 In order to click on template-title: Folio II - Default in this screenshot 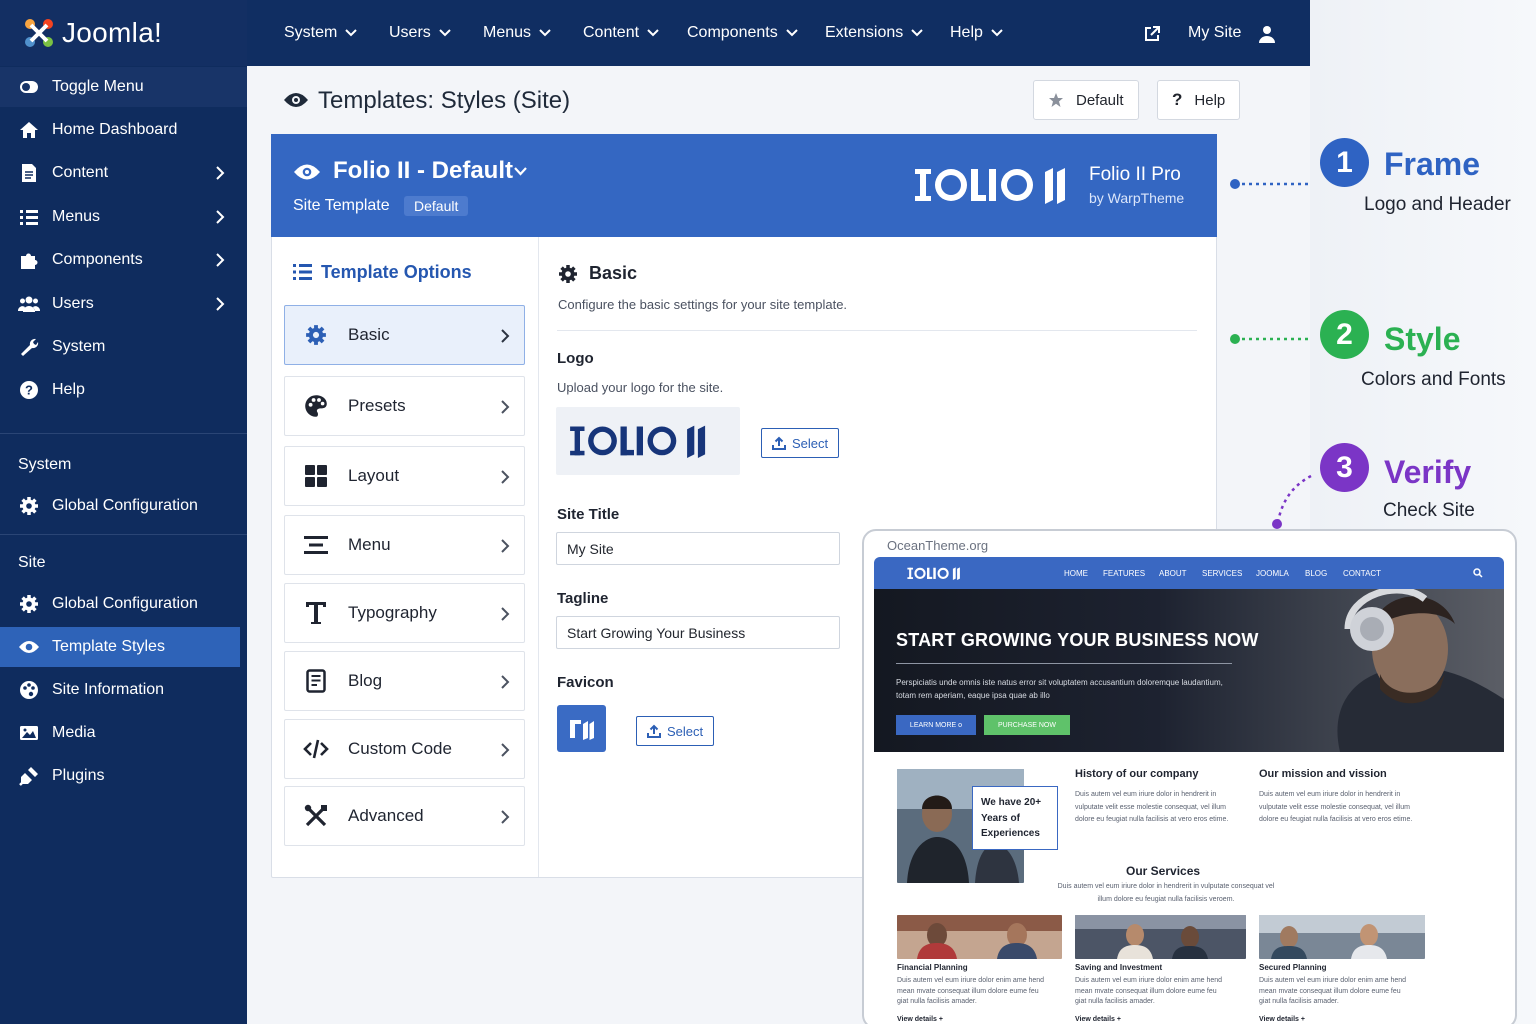, I will do `click(423, 171)`.